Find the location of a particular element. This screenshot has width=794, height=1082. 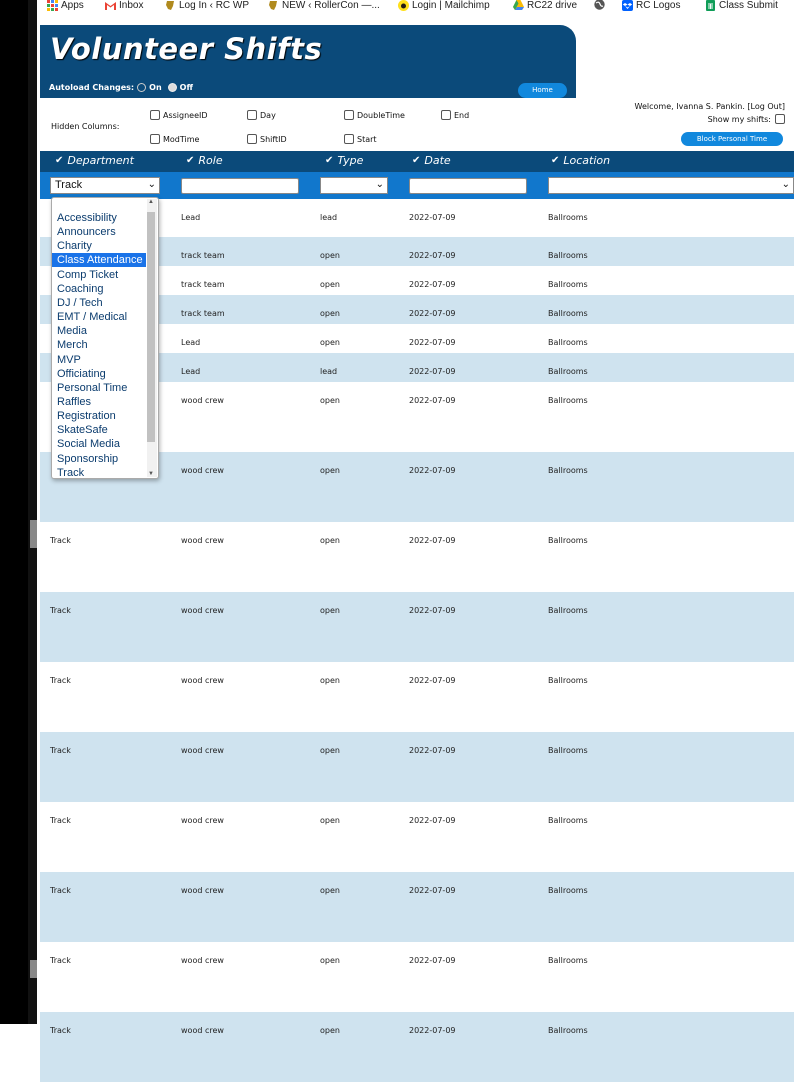

dropdown-scrollbar: ▲ ▼ is located at coordinates (152, 338).